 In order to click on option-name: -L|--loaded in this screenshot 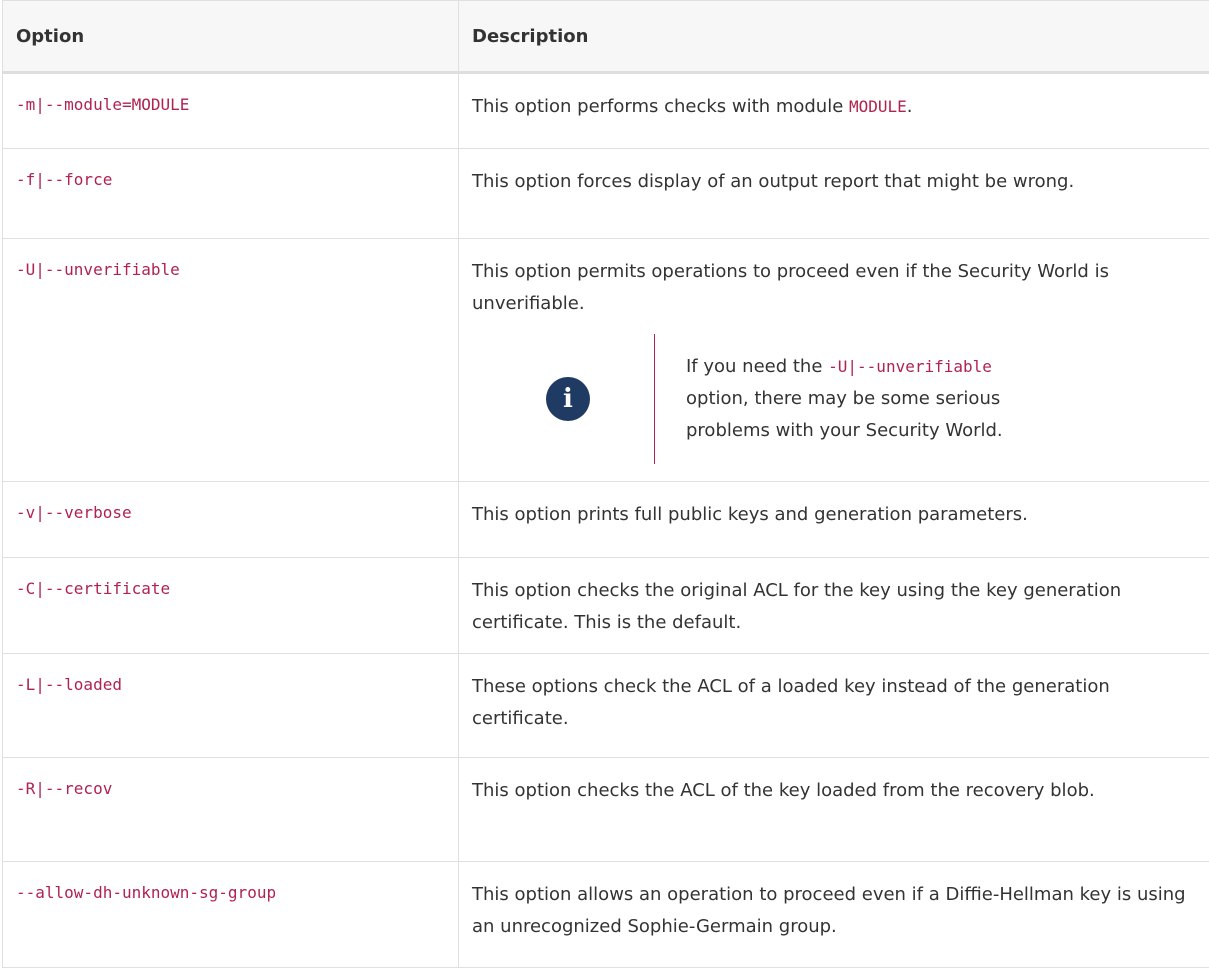, I will do `click(69, 684)`.